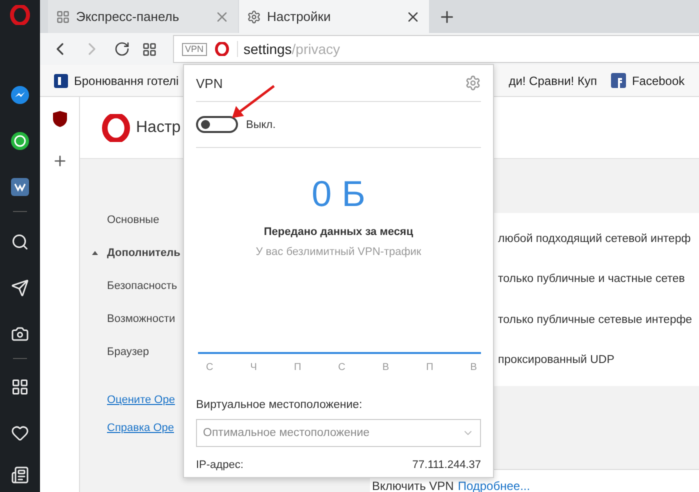  I want to click on footer-text: Включить VPN, so click(413, 486).